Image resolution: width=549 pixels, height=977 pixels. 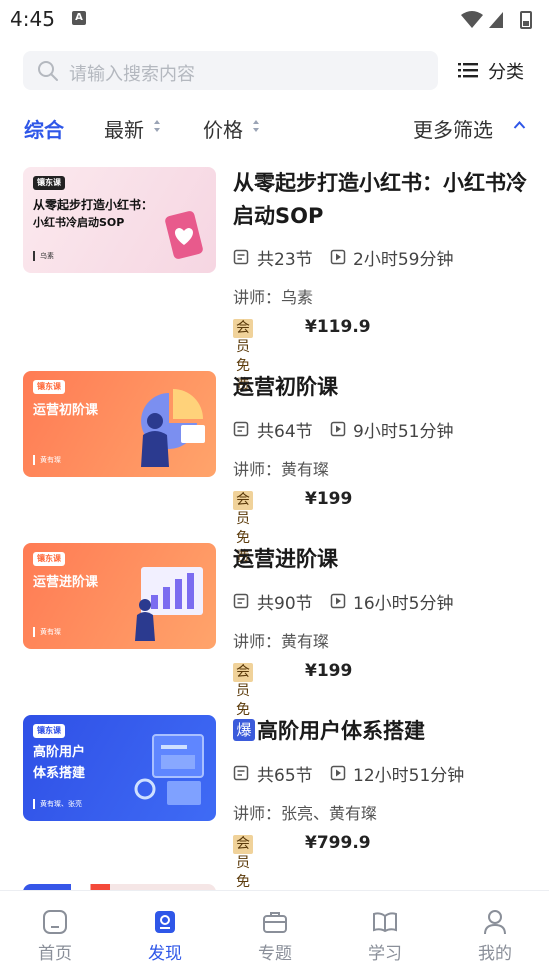 I want to click on duration: 16小时5分钟, so click(x=403, y=604).